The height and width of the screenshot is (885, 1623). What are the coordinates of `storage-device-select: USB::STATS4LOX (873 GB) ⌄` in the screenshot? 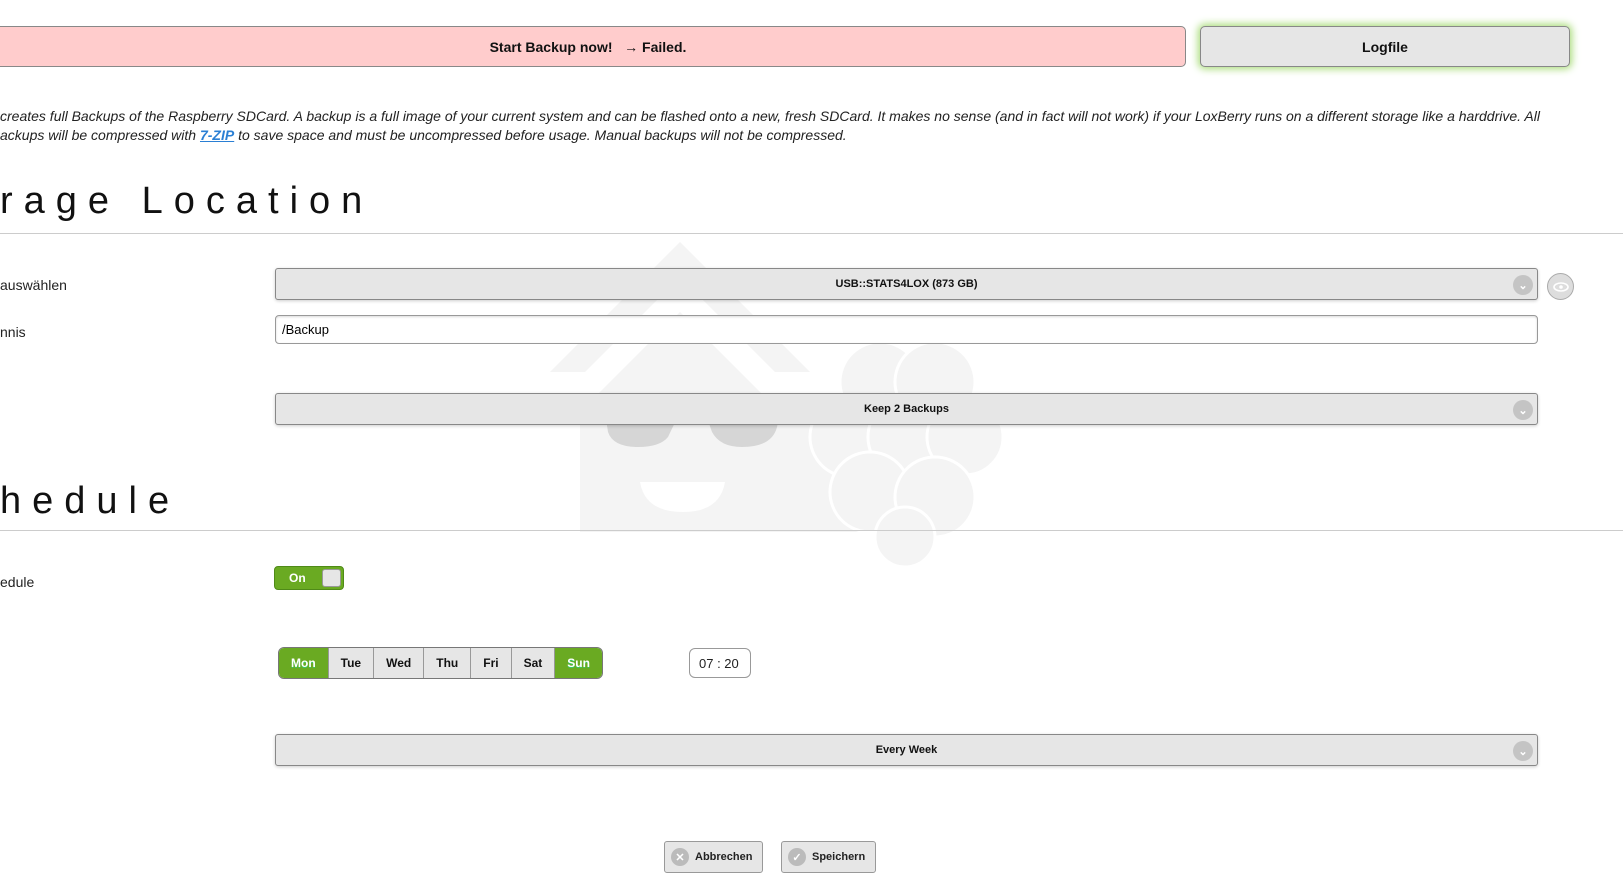 It's located at (906, 284).